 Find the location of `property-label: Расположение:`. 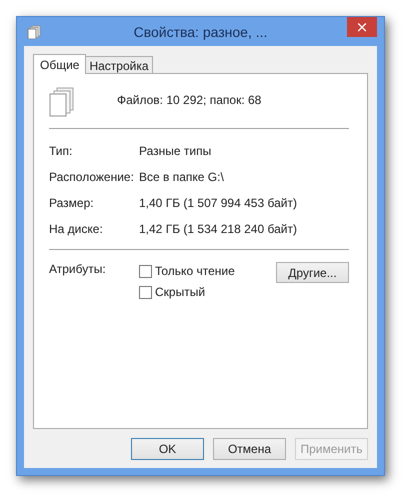

property-label: Расположение: is located at coordinates (92, 177).